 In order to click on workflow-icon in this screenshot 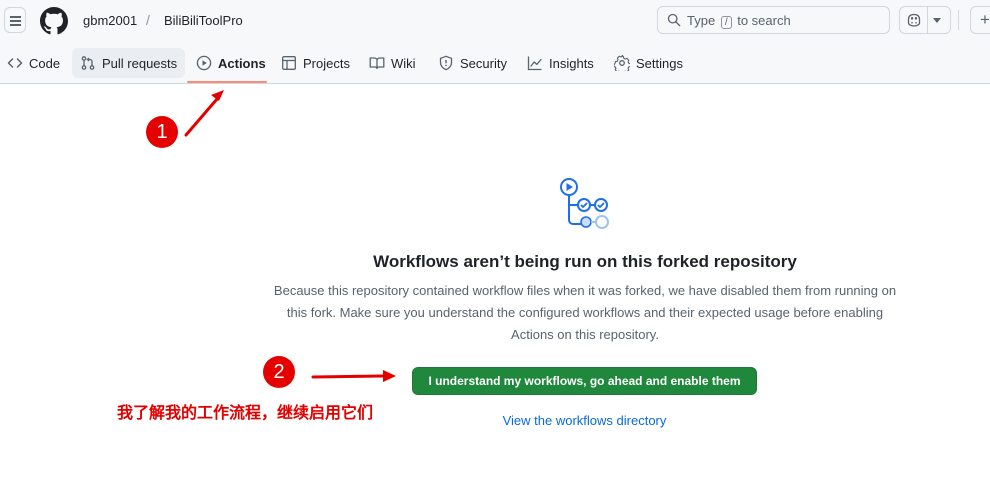, I will do `click(584, 203)`.